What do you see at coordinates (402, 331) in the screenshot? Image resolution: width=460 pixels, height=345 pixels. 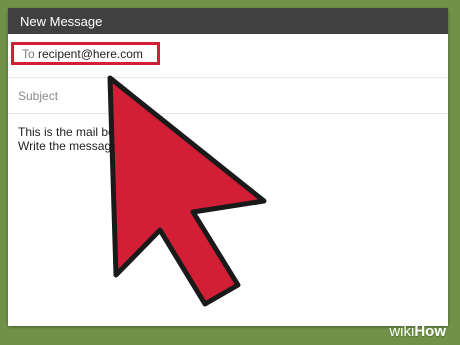 I see `watermark-wiki: wiki` at bounding box center [402, 331].